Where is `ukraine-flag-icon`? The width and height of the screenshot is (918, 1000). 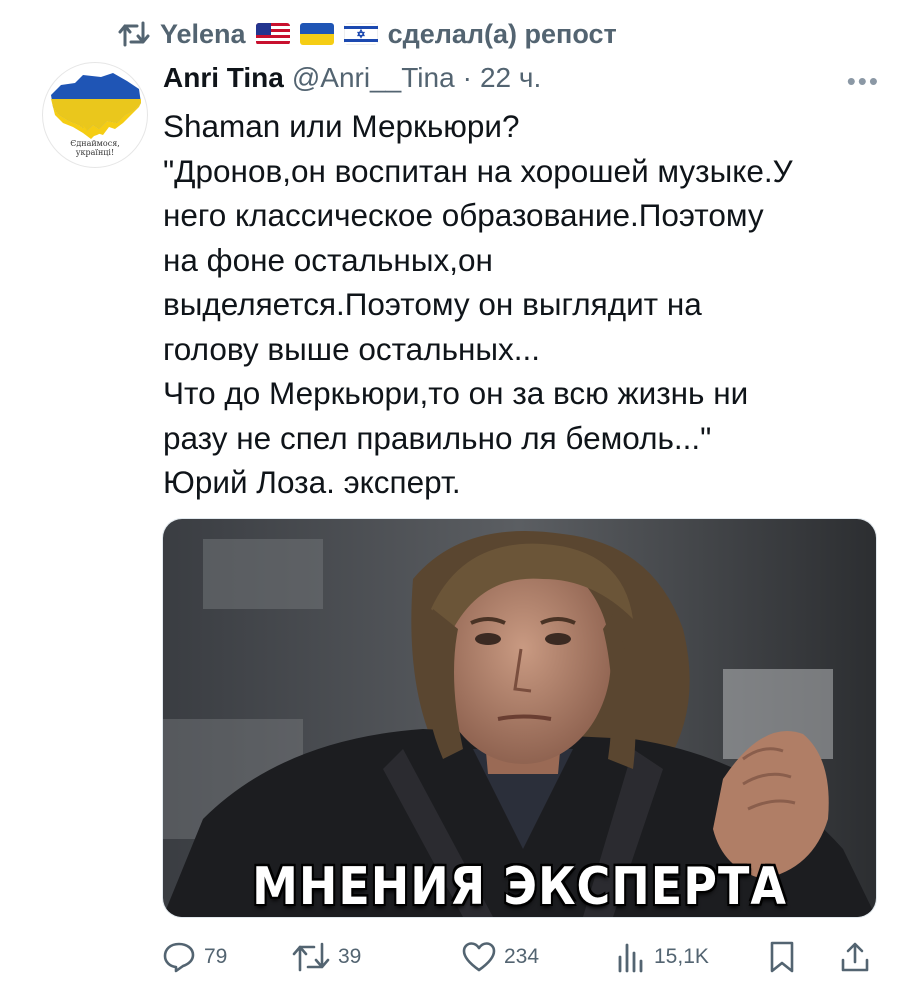
ukraine-flag-icon is located at coordinates (316, 34).